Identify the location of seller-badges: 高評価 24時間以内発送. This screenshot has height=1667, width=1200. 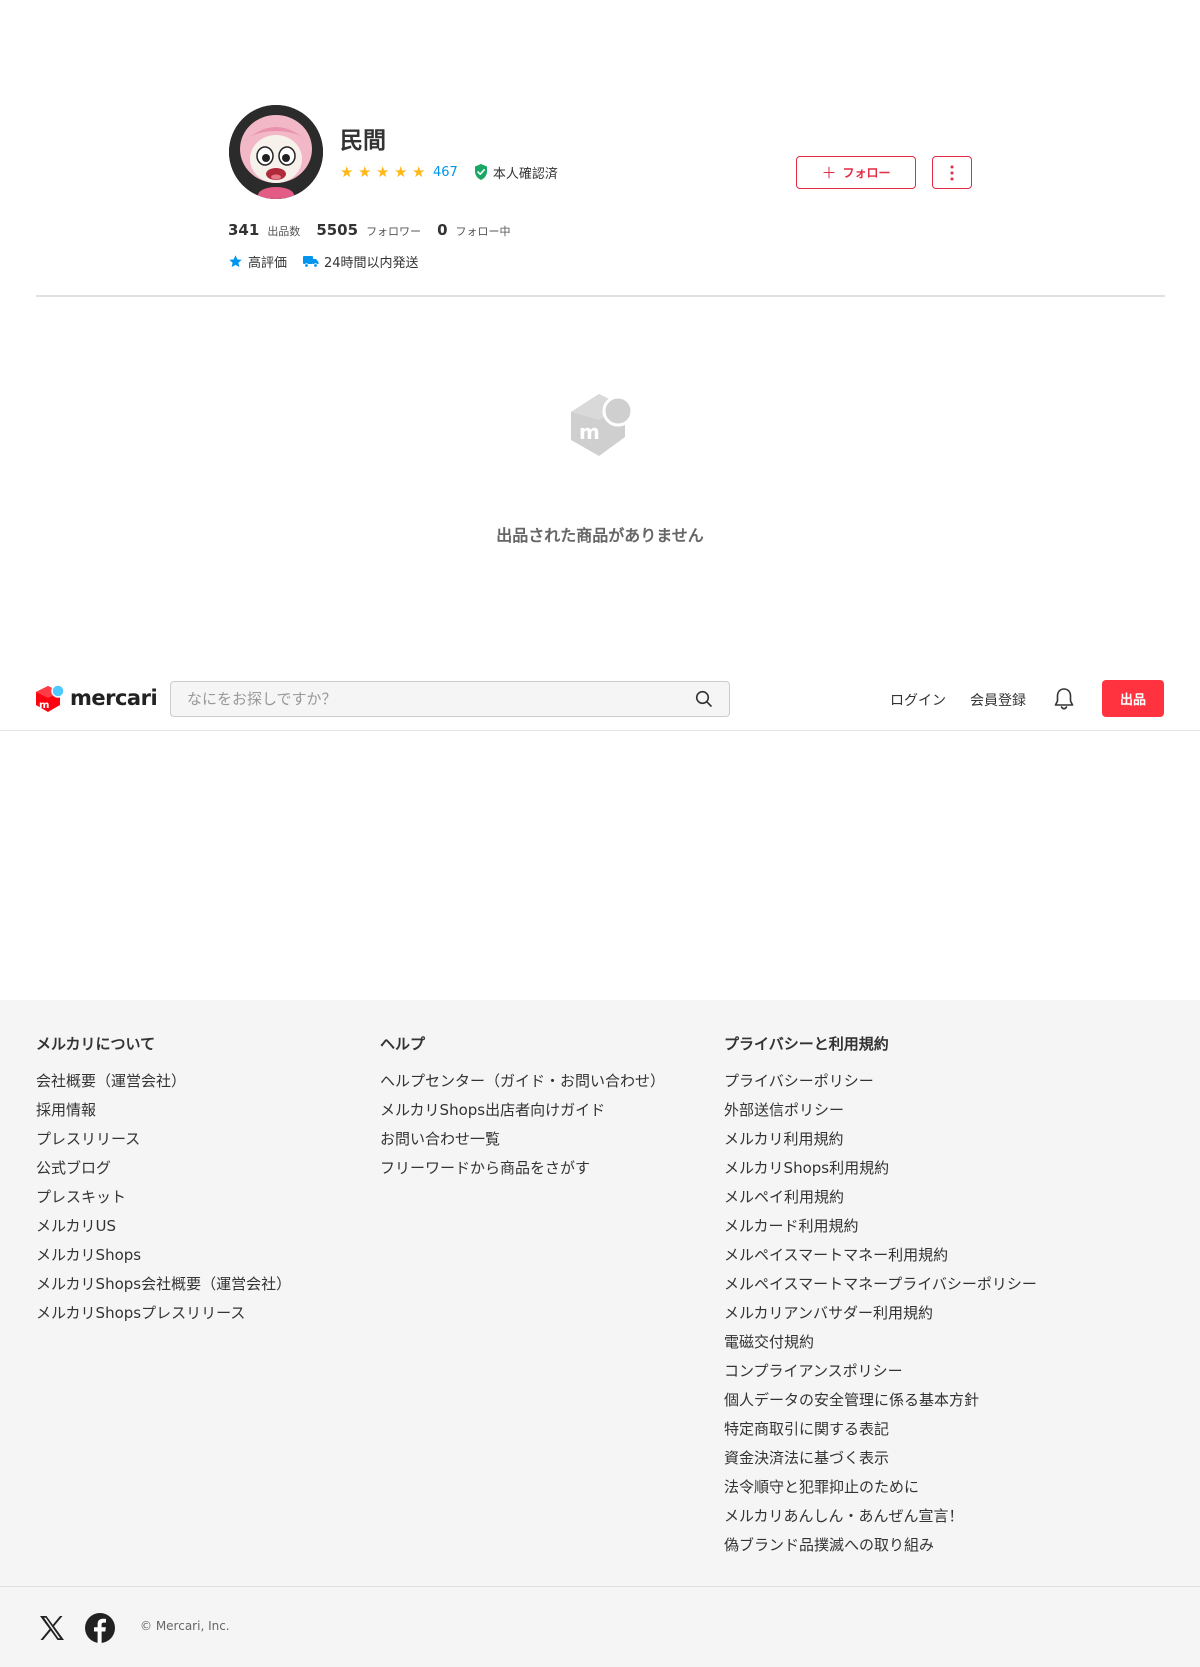
(331, 261).